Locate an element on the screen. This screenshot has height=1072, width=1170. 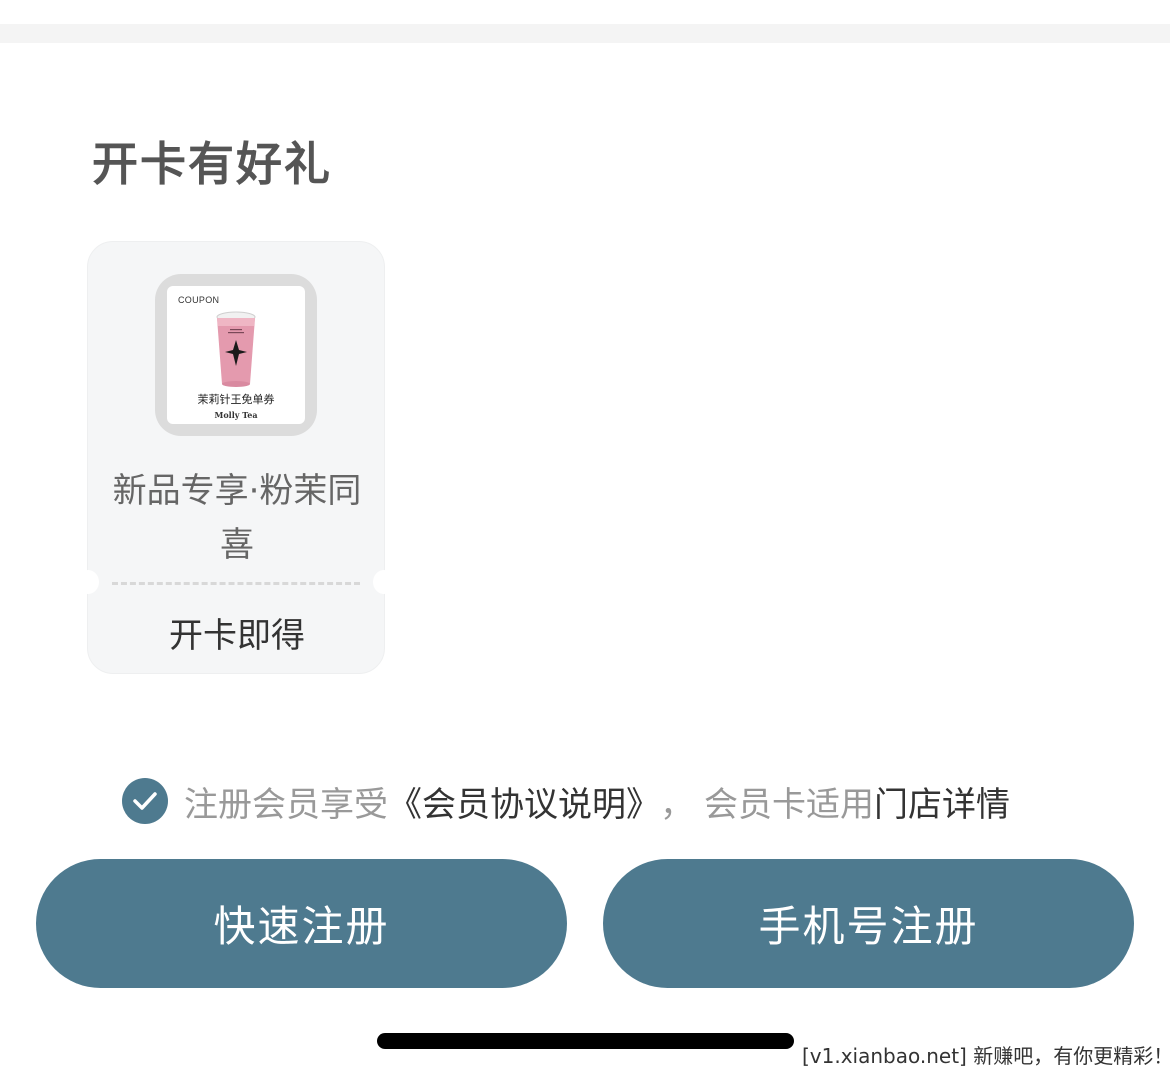
coupon-image-tag: COUPON is located at coordinates (199, 300).